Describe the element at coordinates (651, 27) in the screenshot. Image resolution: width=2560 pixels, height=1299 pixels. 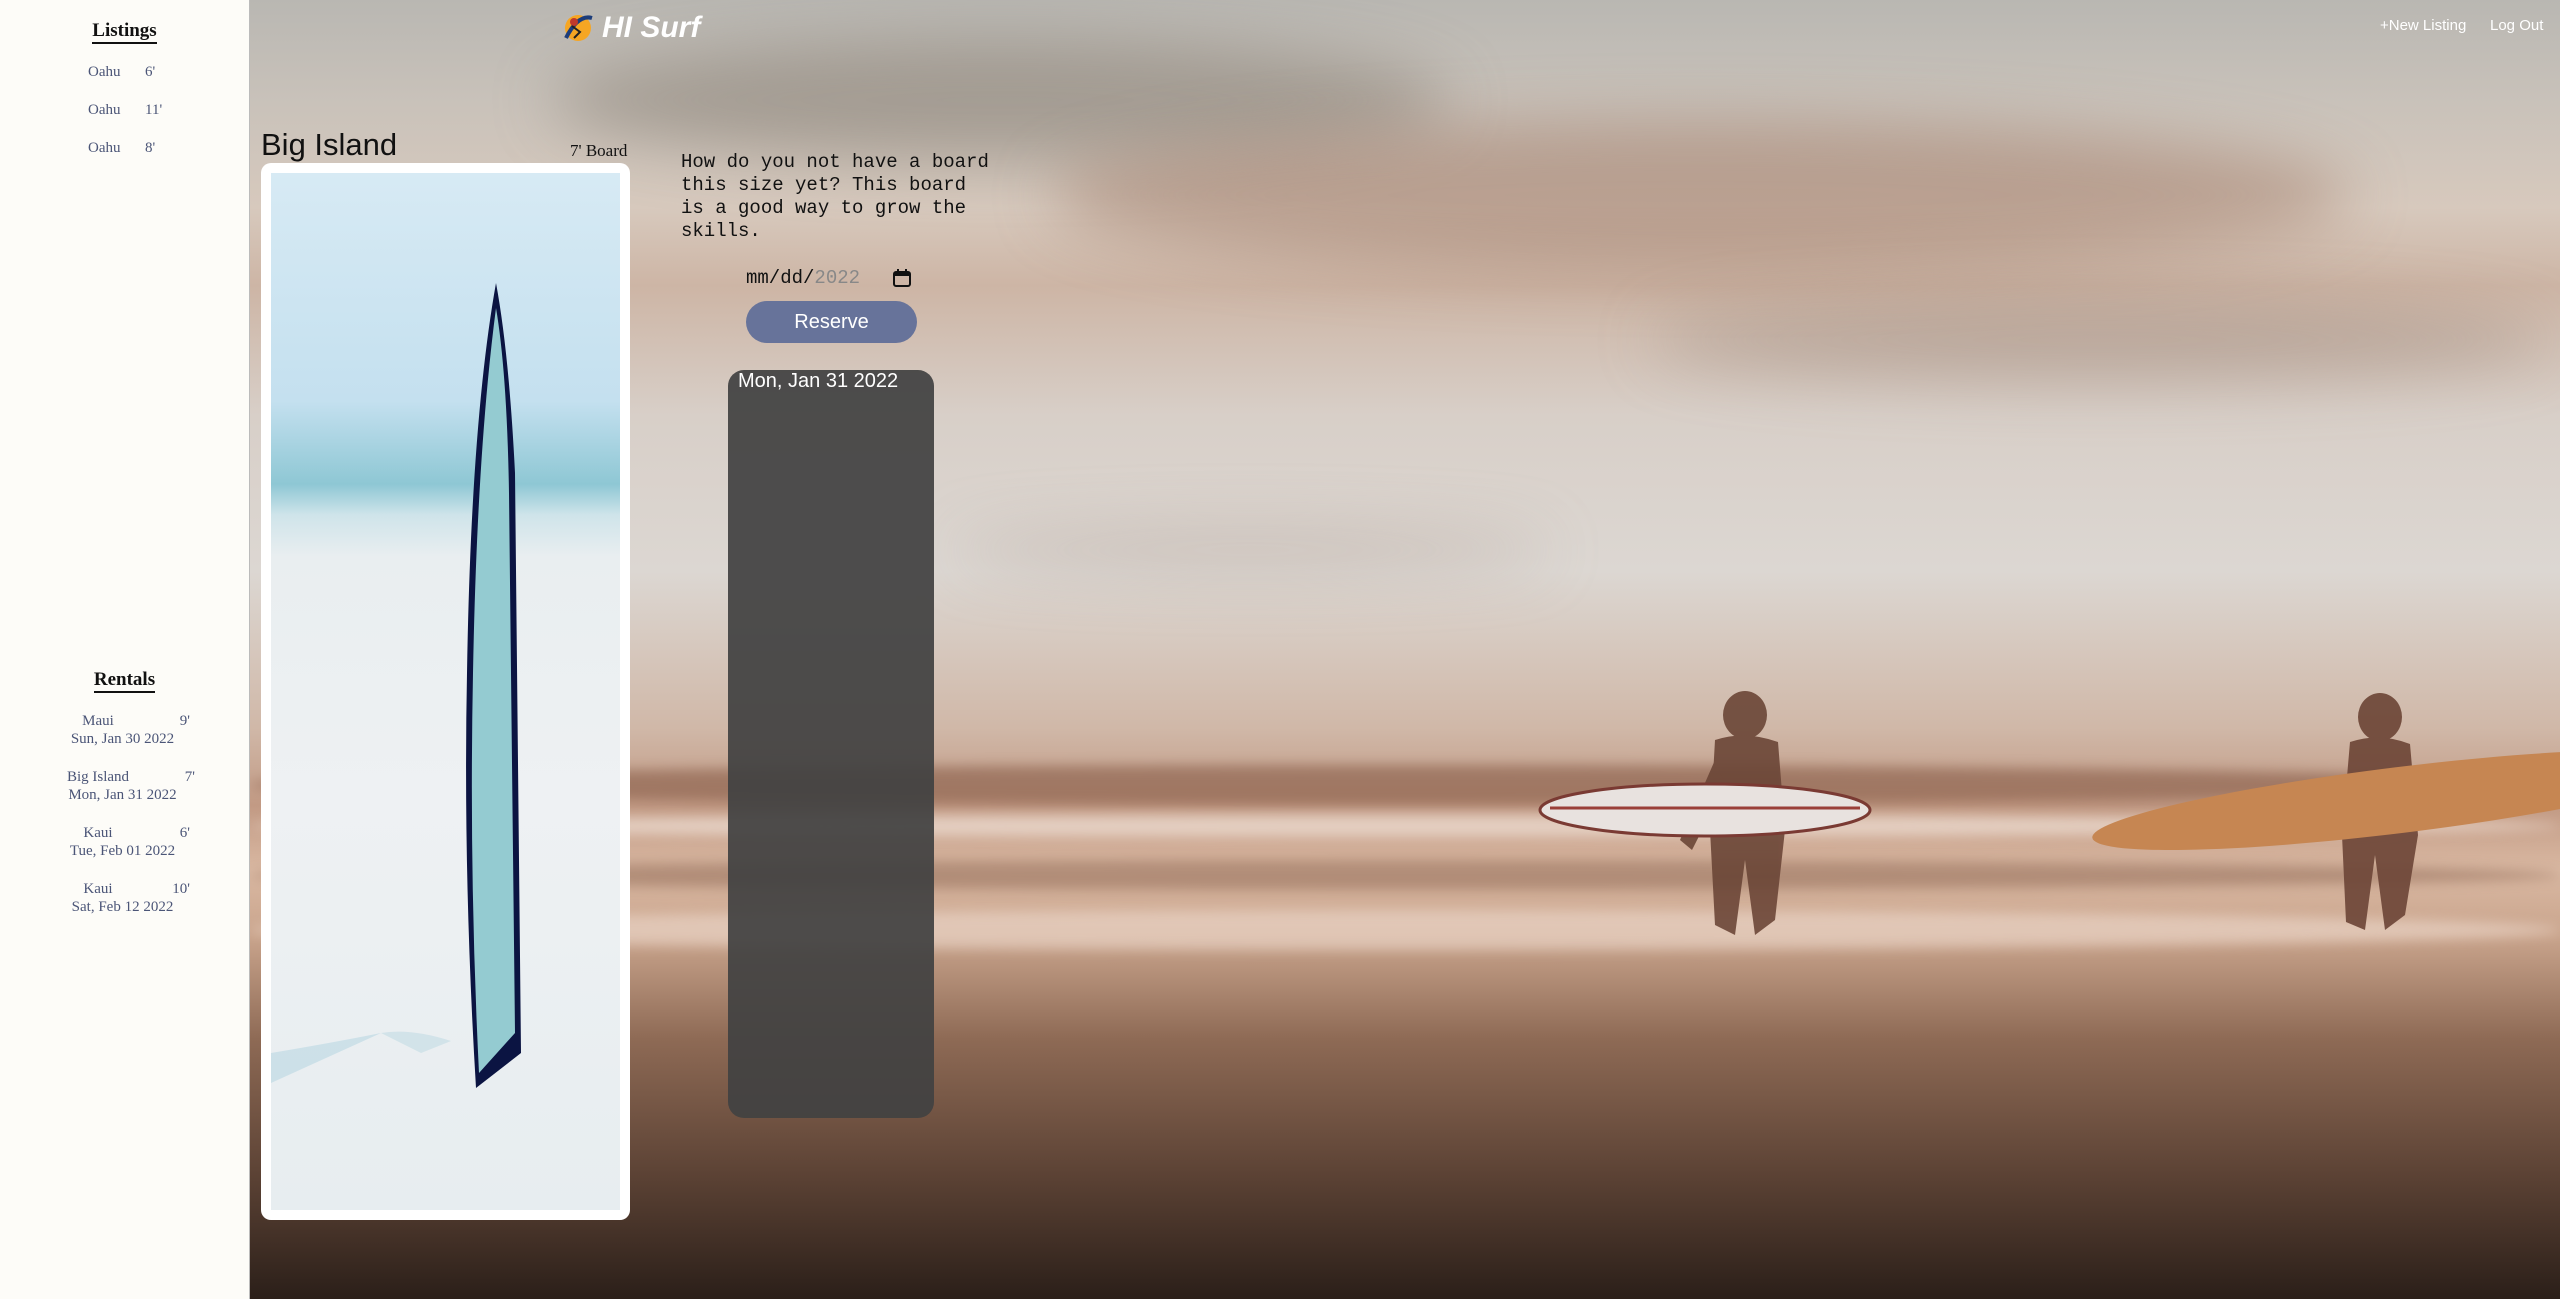
I see `brand-name: HI Surf` at that location.